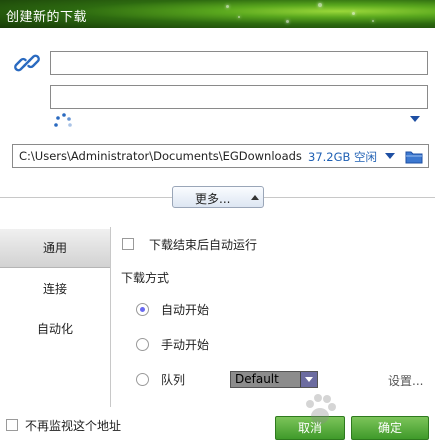 Image resolution: width=435 pixels, height=441 pixels. Describe the element at coordinates (173, 379) in the screenshot. I see `queue-label: 队列` at that location.